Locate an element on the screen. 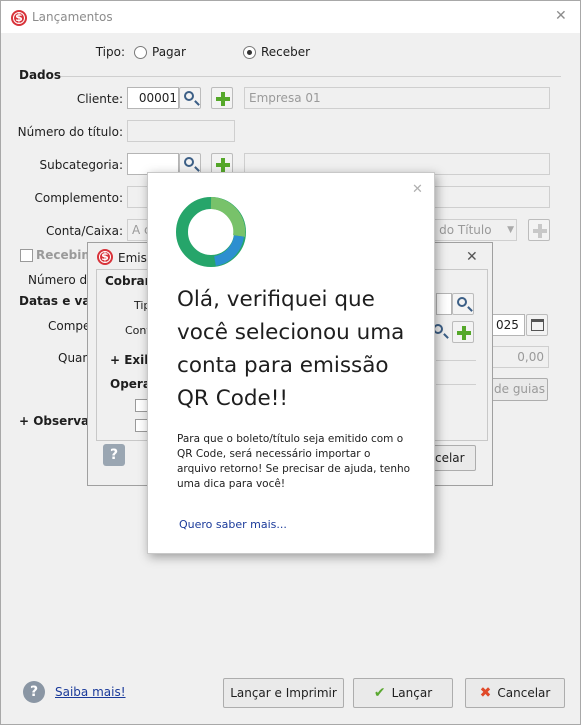 This screenshot has height=725, width=581. tipo-label: Tipo: is located at coordinates (110, 52).